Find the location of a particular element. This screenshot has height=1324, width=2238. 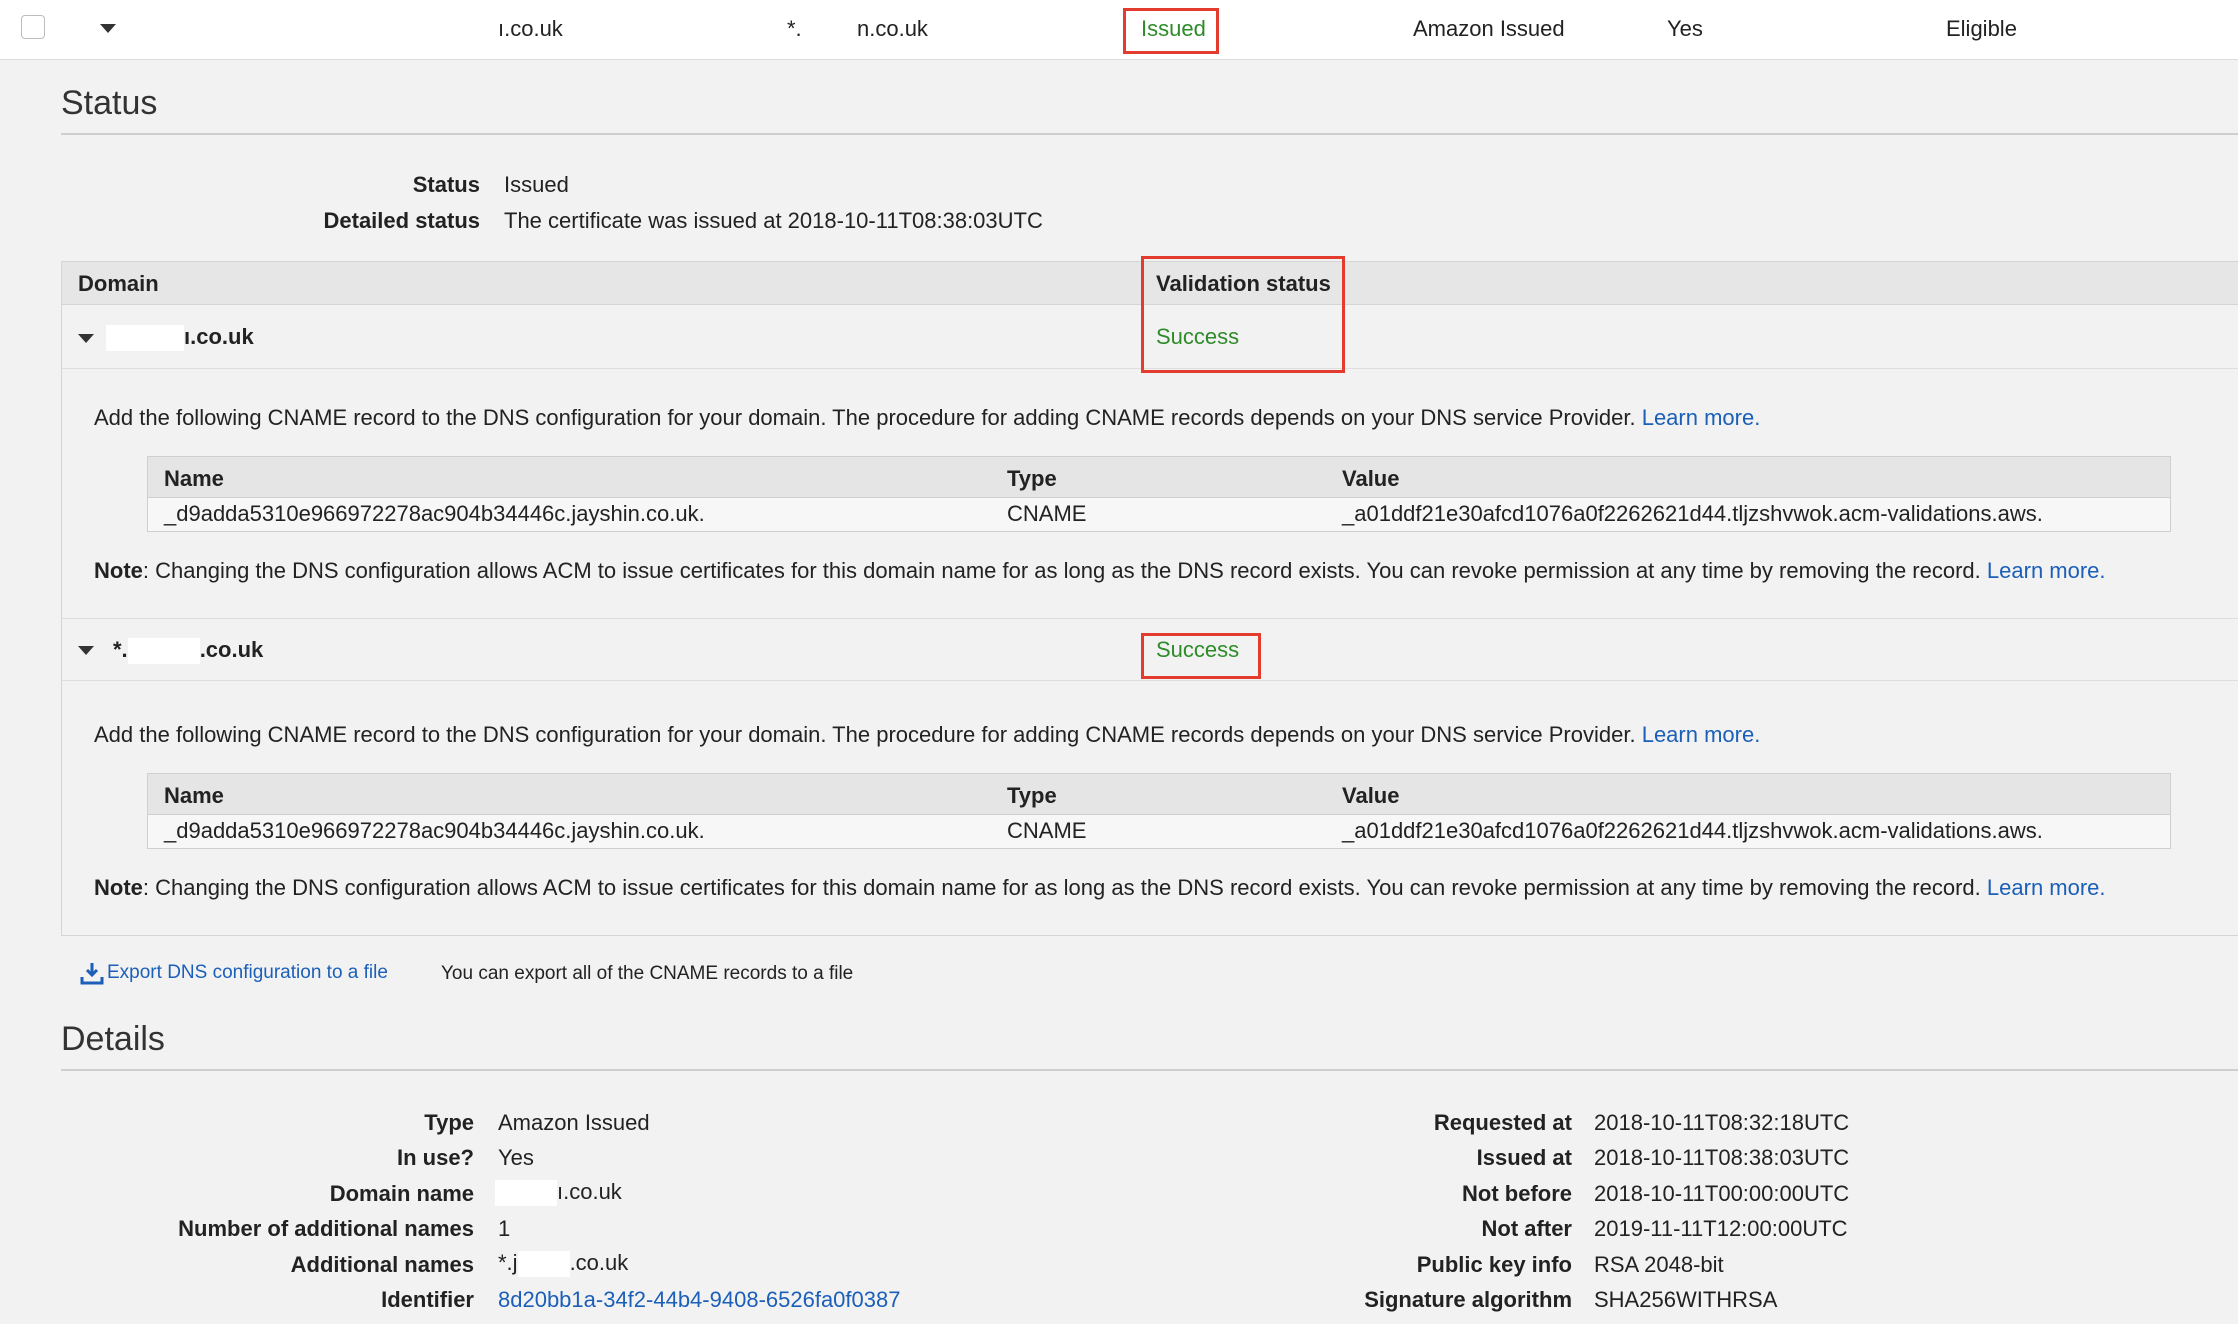

issued-at-label: Issued at is located at coordinates (1524, 1157).